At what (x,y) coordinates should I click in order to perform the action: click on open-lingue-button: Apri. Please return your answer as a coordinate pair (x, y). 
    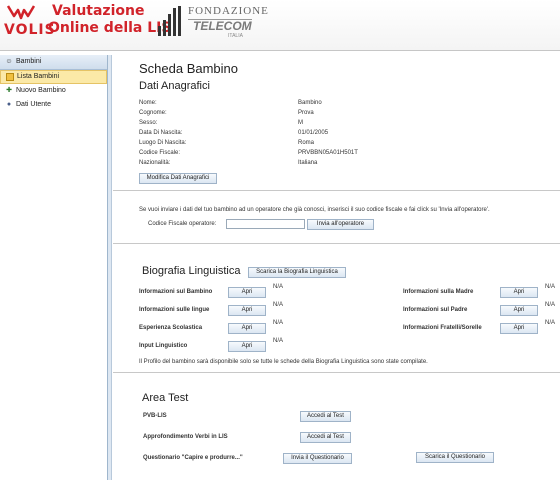
    Looking at the image, I should click on (247, 310).